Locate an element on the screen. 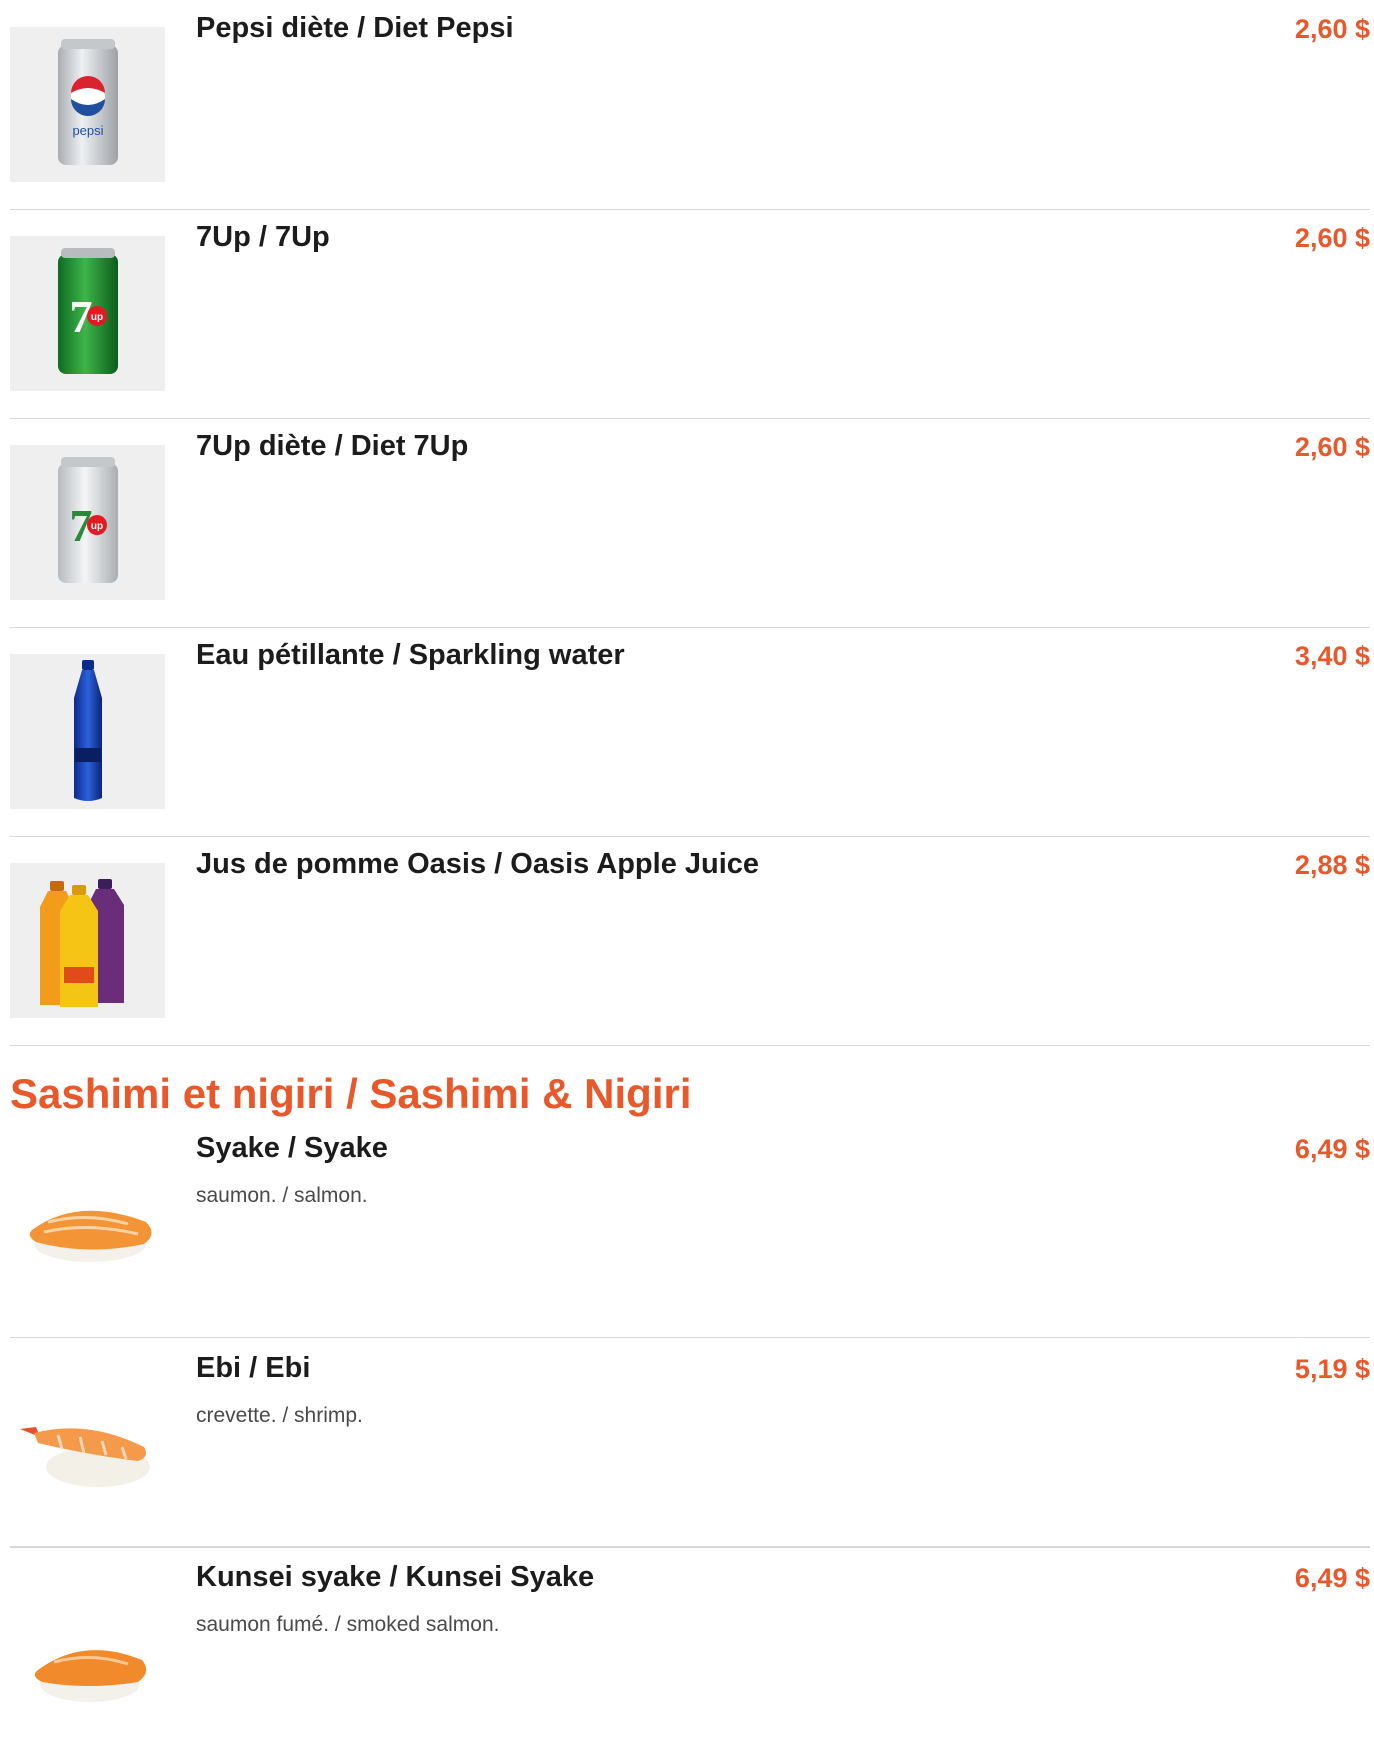 This screenshot has height=1754, width=1374. diet-7up-can-icon: 7 up is located at coordinates (87, 522).